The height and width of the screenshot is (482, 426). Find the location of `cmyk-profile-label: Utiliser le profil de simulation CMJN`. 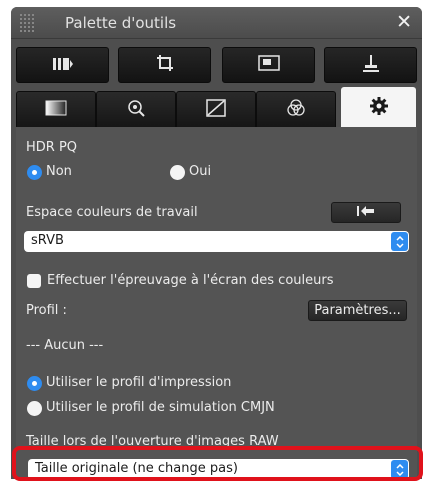

cmyk-profile-label: Utiliser le profil de simulation CMJN is located at coordinates (160, 407).